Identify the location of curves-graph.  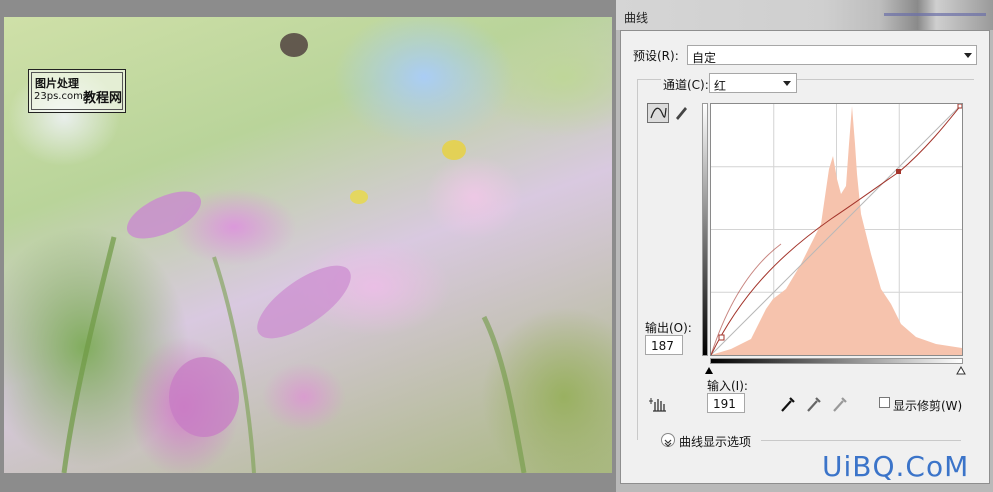
(836, 229).